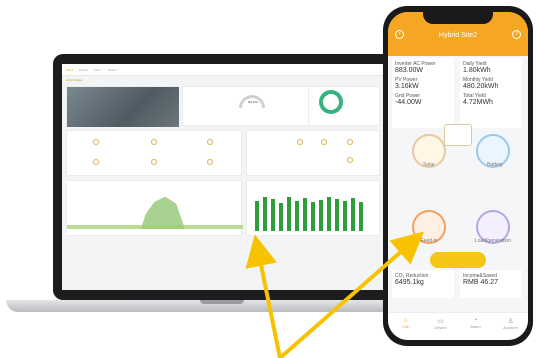 The image size is (536, 358). I want to click on site-photo, so click(123, 107).